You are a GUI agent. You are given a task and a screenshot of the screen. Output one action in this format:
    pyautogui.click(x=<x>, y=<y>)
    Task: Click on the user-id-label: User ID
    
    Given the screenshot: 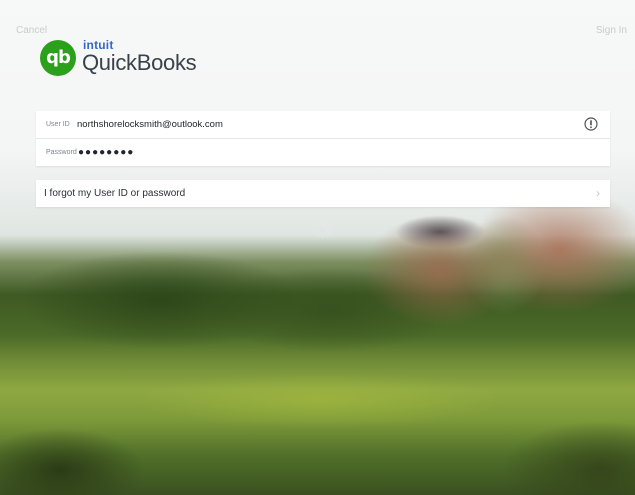 What is the action you would take?
    pyautogui.click(x=58, y=124)
    